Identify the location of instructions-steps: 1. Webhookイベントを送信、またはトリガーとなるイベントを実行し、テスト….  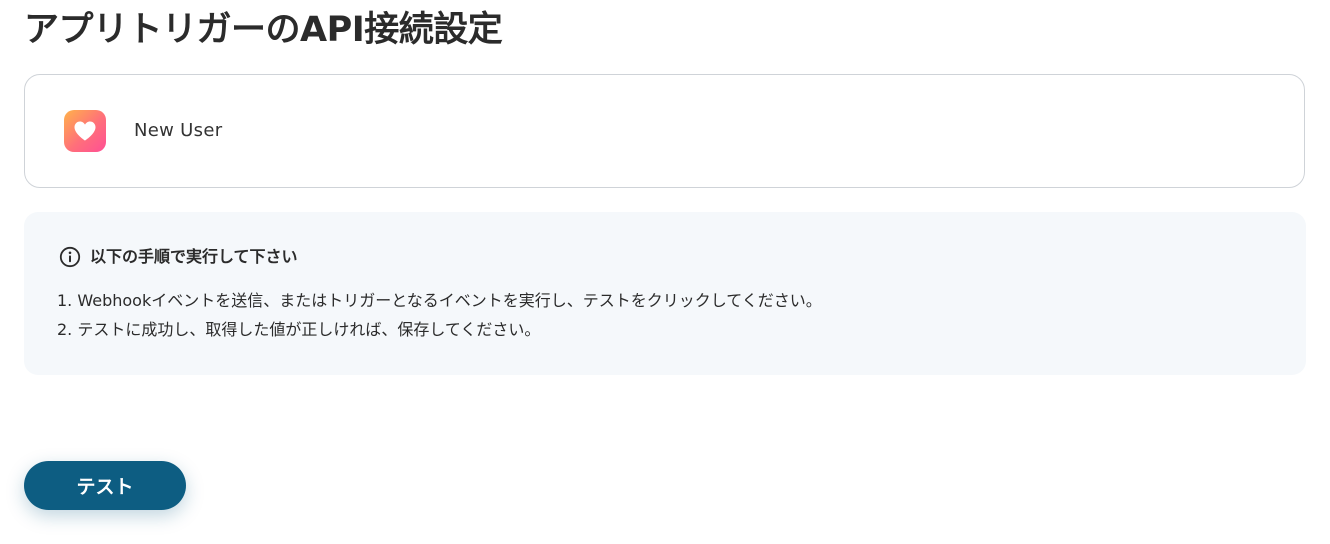
(439, 315).